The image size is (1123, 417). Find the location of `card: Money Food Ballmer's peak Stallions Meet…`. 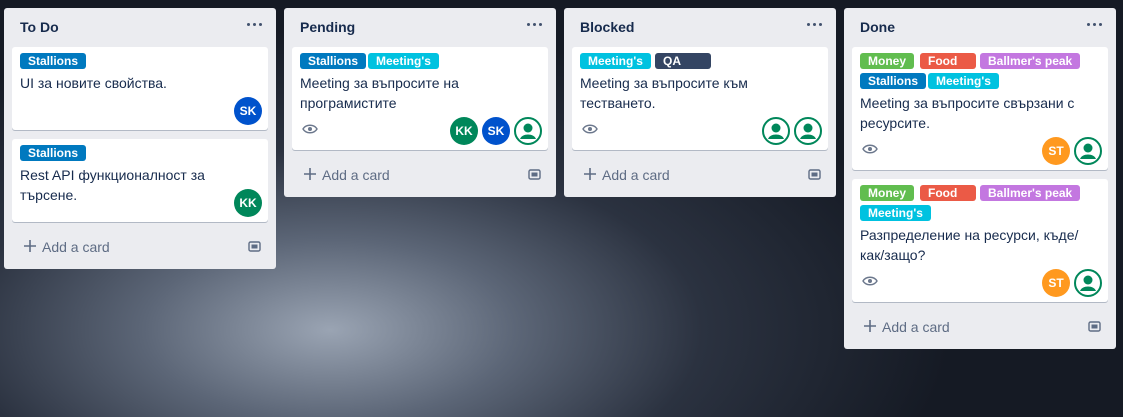

card: Money Food Ballmer's peak Stallions Meet… is located at coordinates (980, 108).